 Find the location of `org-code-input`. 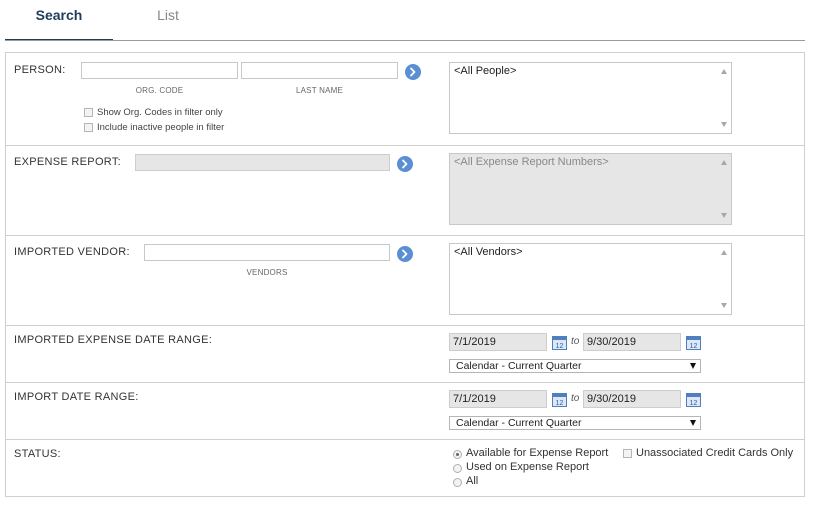

org-code-input is located at coordinates (159, 70).